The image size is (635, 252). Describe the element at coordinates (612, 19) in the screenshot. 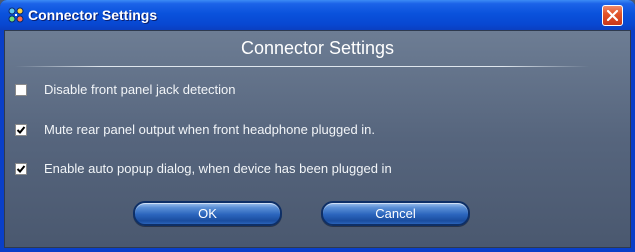

I see `close-icon` at that location.